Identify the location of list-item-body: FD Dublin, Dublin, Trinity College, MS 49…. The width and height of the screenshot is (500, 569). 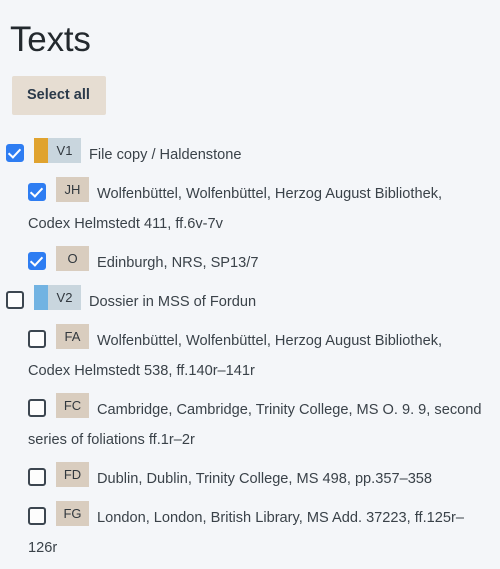
(257, 477).